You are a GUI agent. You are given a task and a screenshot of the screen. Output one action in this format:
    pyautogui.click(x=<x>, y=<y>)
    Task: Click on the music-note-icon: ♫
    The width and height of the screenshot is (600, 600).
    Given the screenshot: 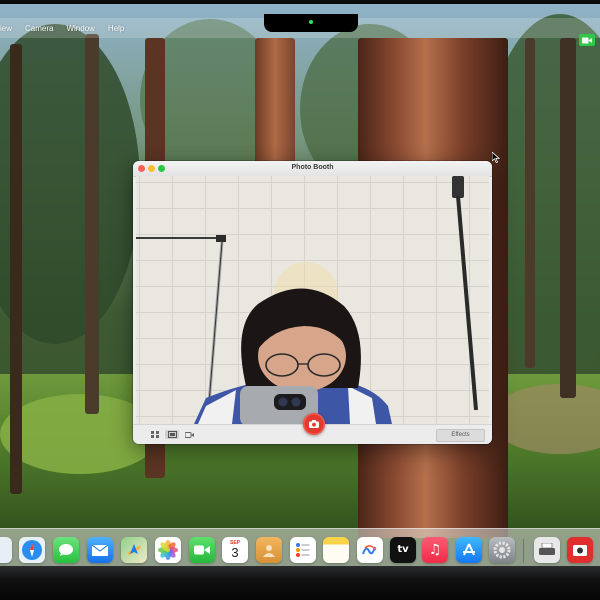 What is the action you would take?
    pyautogui.click(x=435, y=550)
    